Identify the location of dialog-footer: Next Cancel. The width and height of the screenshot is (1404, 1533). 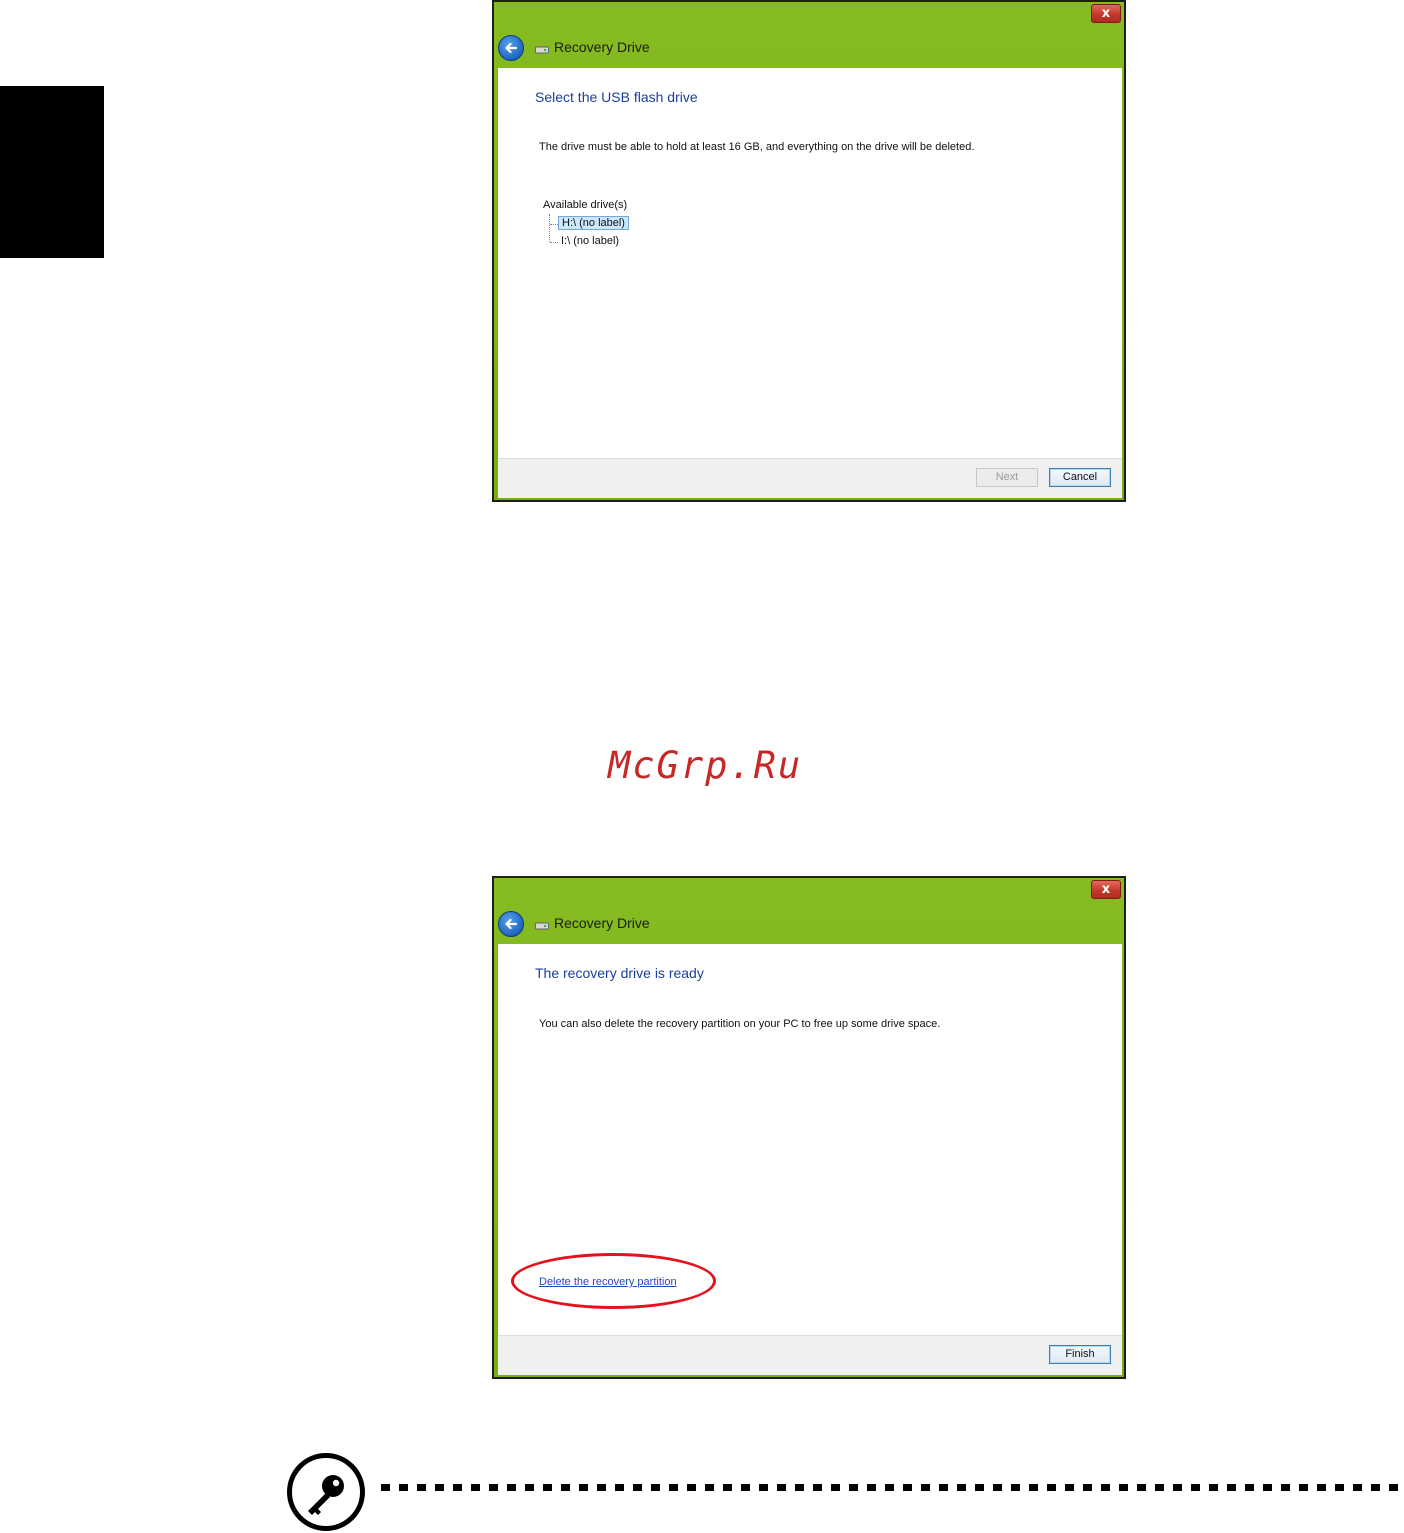
(810, 478).